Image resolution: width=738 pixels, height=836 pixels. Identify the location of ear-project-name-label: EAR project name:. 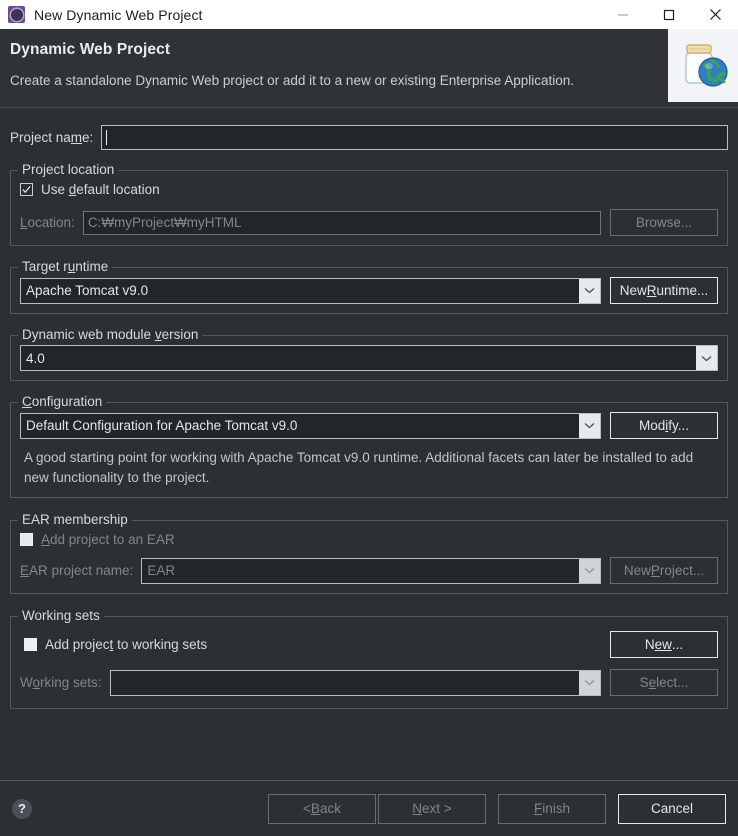
(77, 570).